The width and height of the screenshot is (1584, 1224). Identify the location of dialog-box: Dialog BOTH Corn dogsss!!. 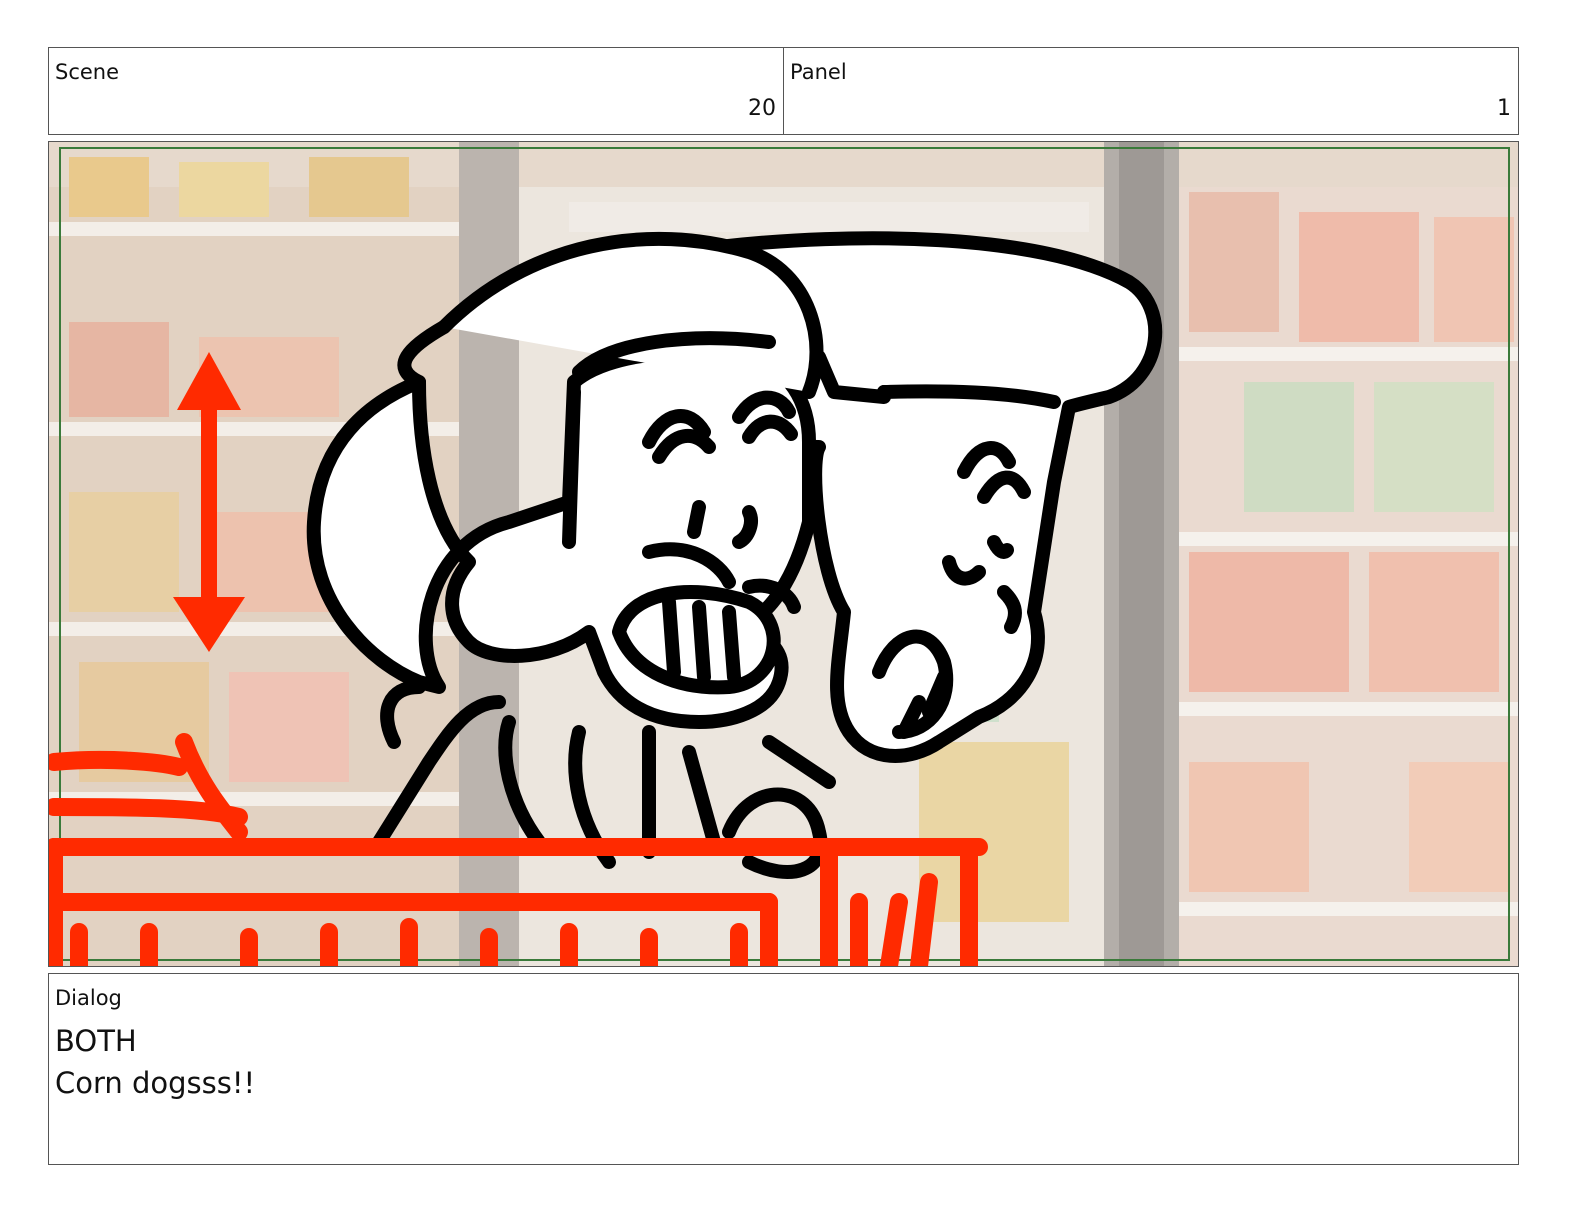
(783, 1069).